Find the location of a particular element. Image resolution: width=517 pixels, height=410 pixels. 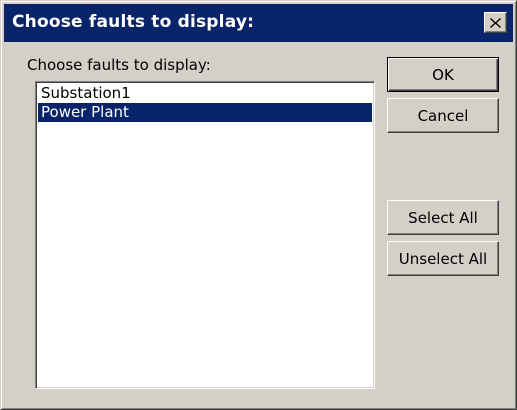

cancel-button: Cancel is located at coordinates (443, 115).